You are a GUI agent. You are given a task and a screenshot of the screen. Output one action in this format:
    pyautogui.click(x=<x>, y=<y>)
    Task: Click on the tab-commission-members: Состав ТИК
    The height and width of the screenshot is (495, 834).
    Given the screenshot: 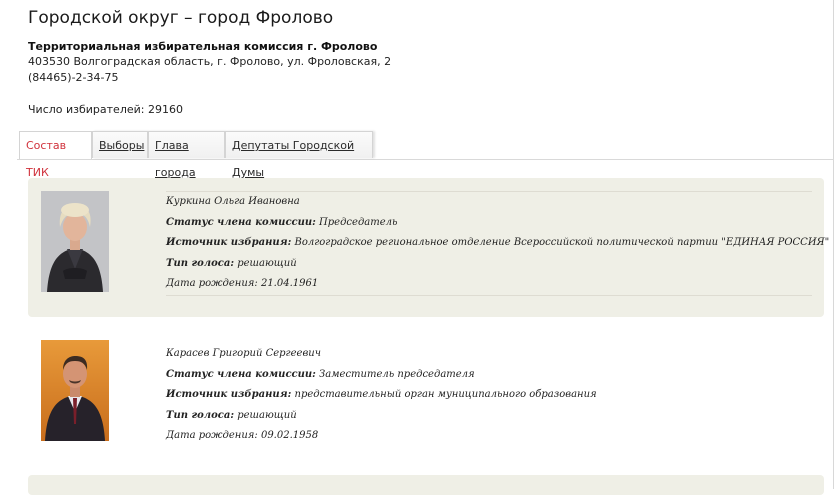 What is the action you would take?
    pyautogui.click(x=55, y=155)
    